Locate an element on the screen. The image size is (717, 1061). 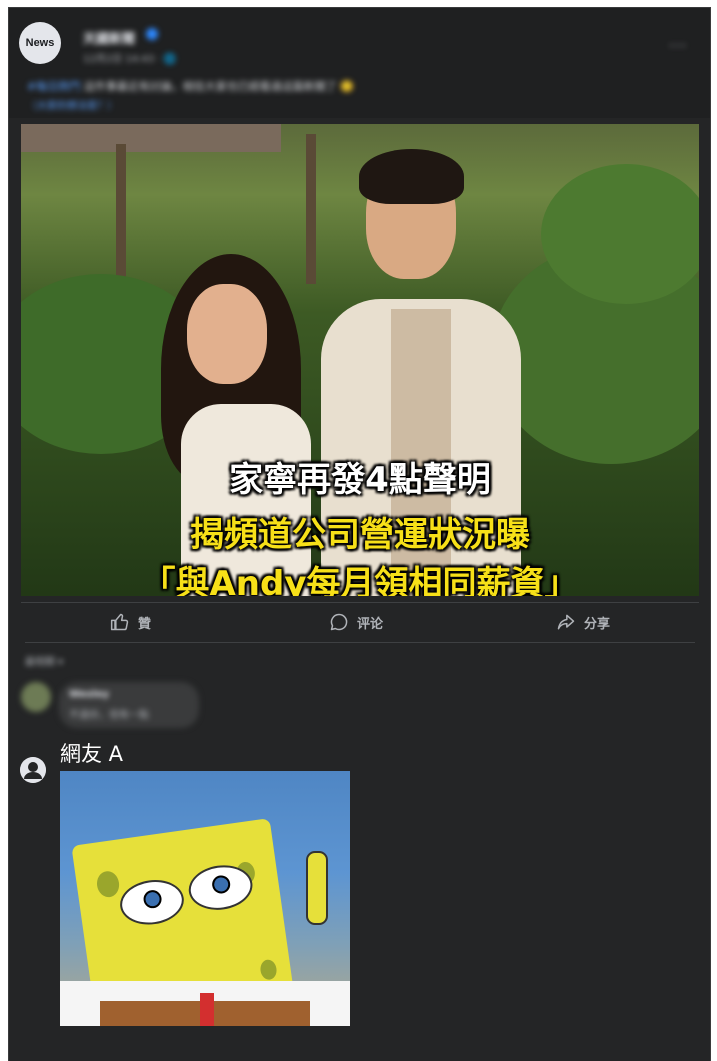
comment-sort-dropdown: 最相關 ▾ is located at coordinates (44, 660).